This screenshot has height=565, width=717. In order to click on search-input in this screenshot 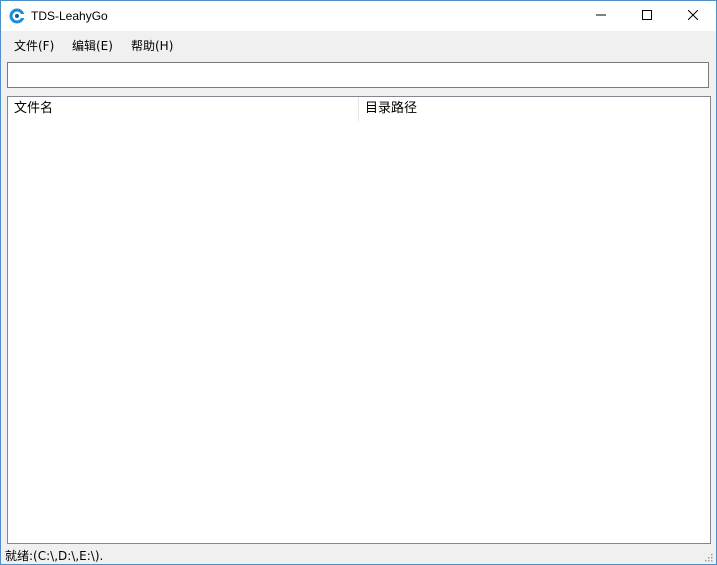, I will do `click(358, 75)`.